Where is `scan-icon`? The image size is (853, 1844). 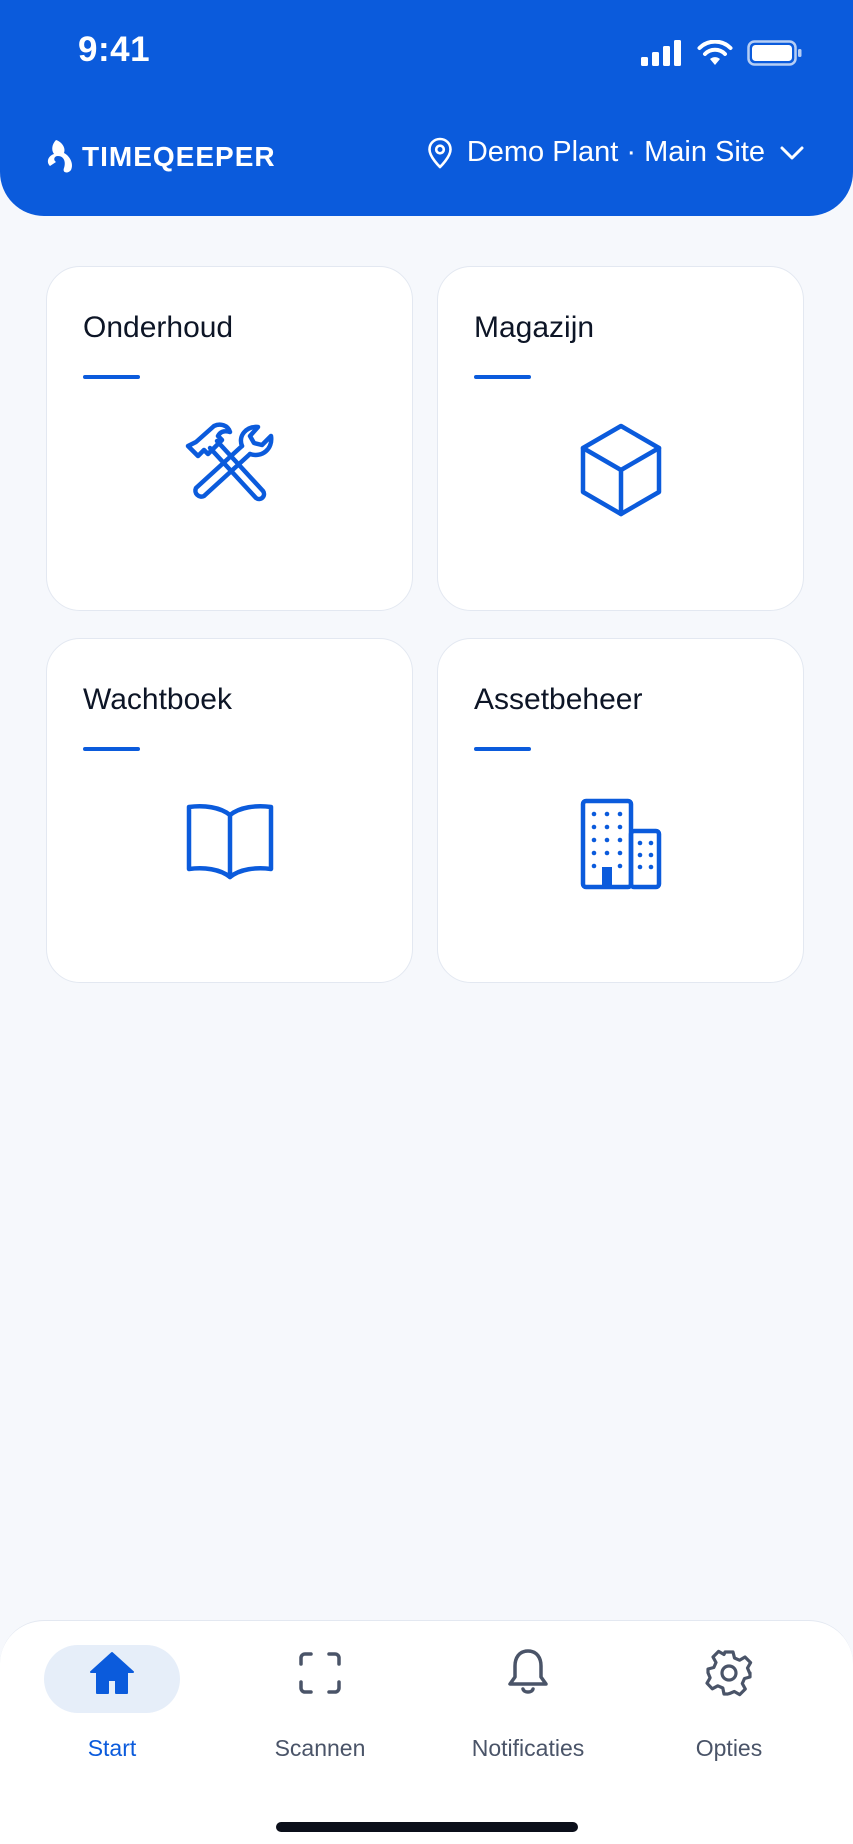 scan-icon is located at coordinates (320, 1673).